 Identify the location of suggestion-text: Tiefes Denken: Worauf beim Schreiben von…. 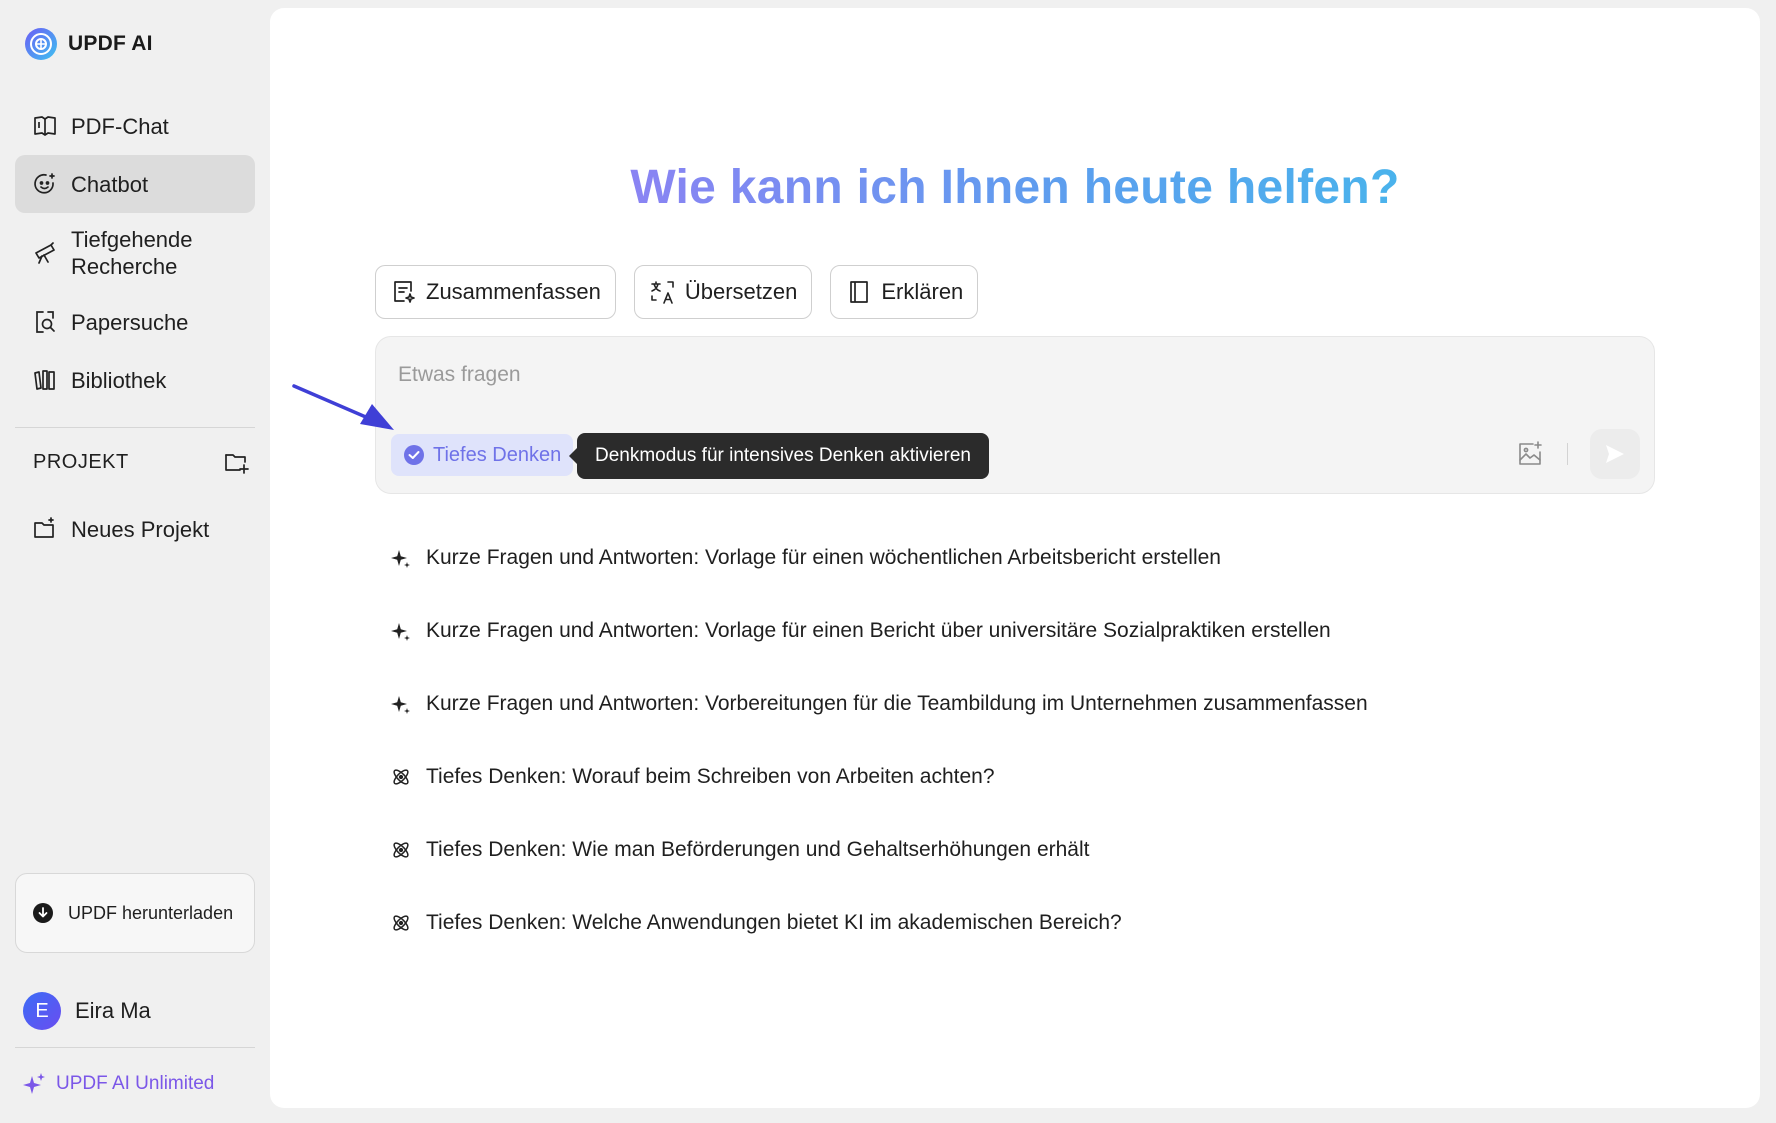
(710, 776).